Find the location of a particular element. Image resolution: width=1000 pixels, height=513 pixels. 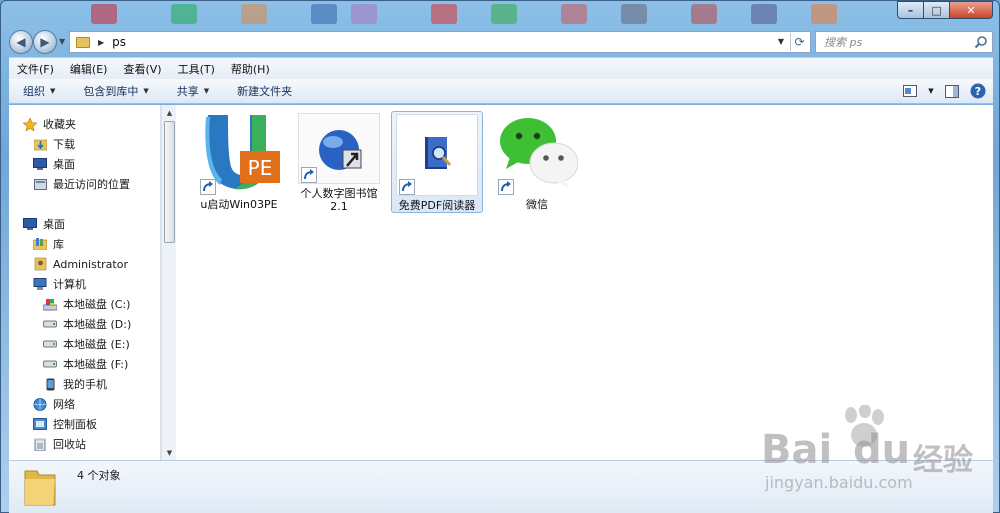

nav-label: 下载 is located at coordinates (64, 144).